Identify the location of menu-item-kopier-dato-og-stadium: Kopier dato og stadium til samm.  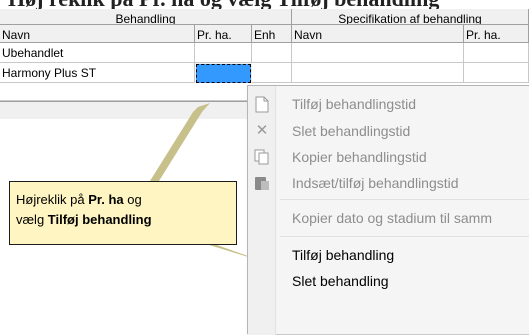
(388, 218).